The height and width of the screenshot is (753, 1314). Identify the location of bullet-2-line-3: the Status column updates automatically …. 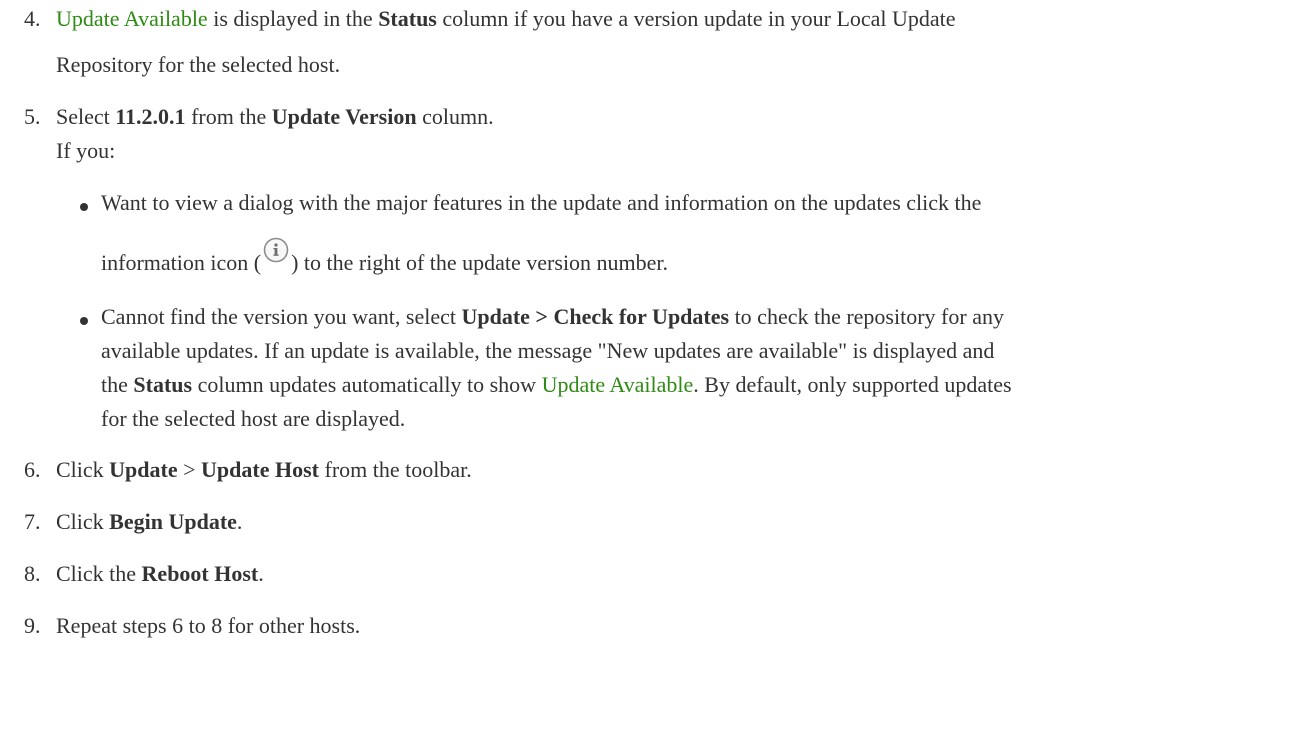
(706, 385).